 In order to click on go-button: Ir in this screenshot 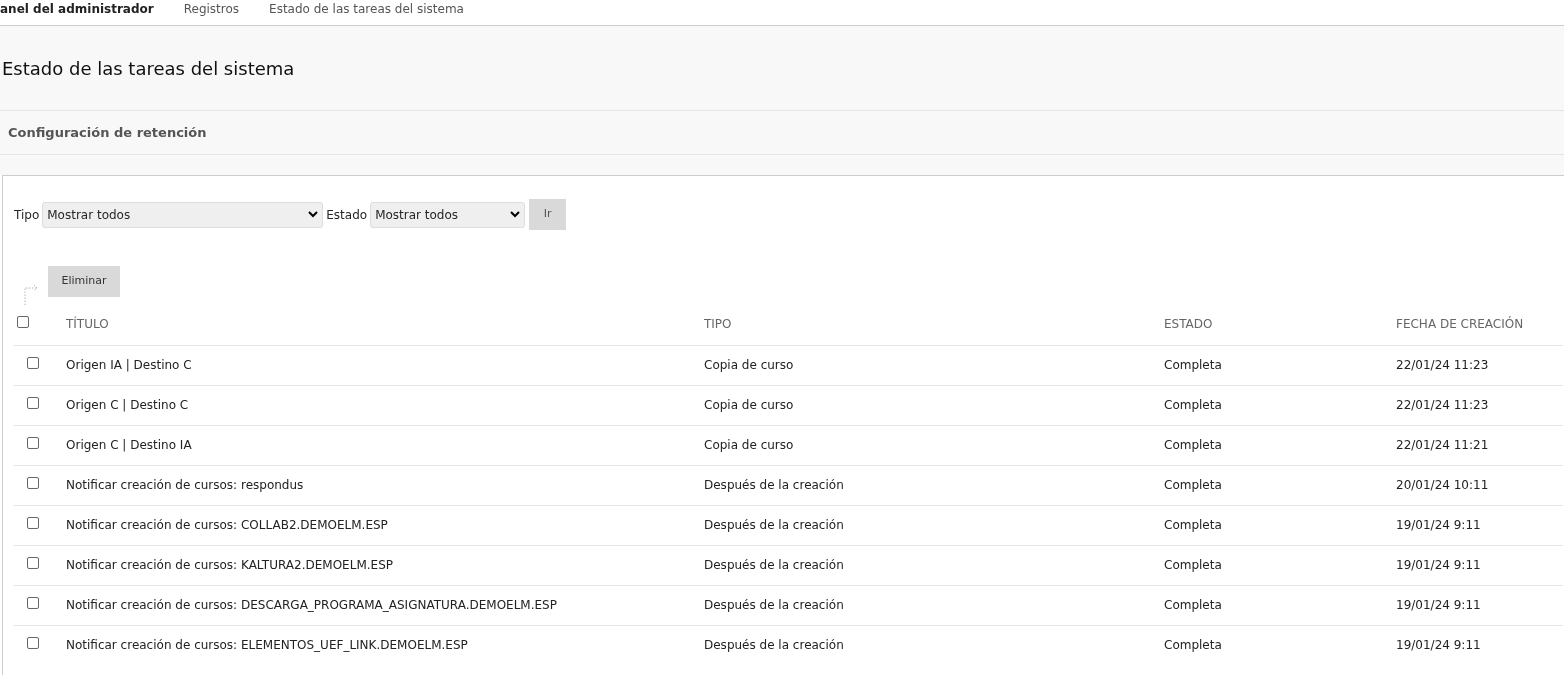, I will do `click(548, 214)`.